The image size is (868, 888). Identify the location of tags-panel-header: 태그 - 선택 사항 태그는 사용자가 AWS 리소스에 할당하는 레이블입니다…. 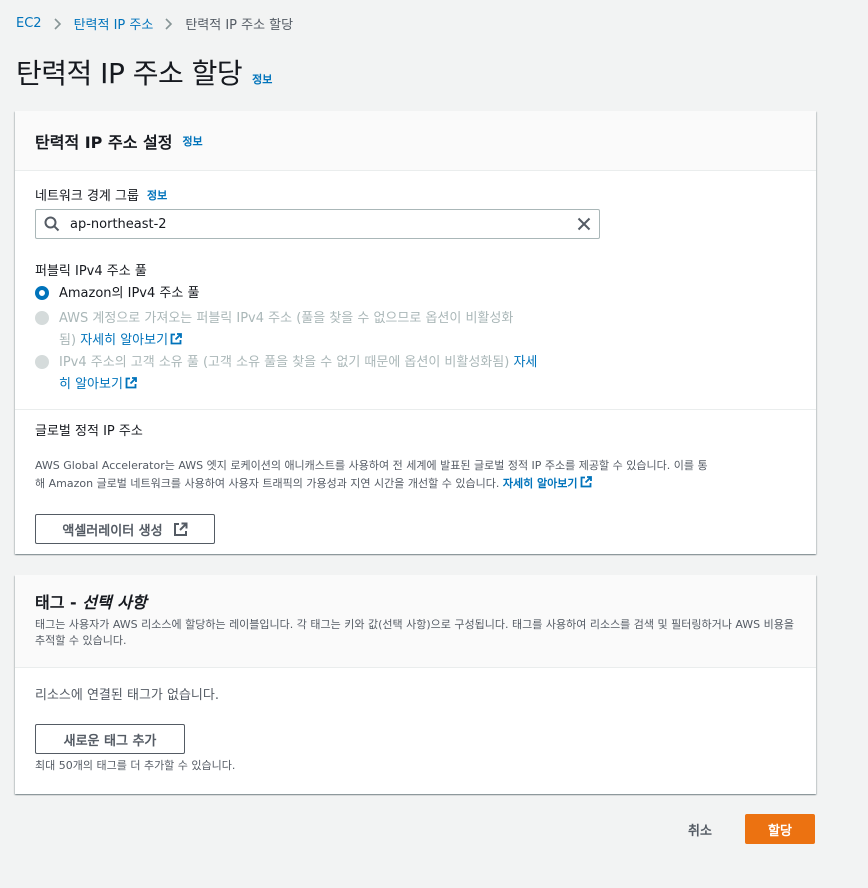
(415, 621).